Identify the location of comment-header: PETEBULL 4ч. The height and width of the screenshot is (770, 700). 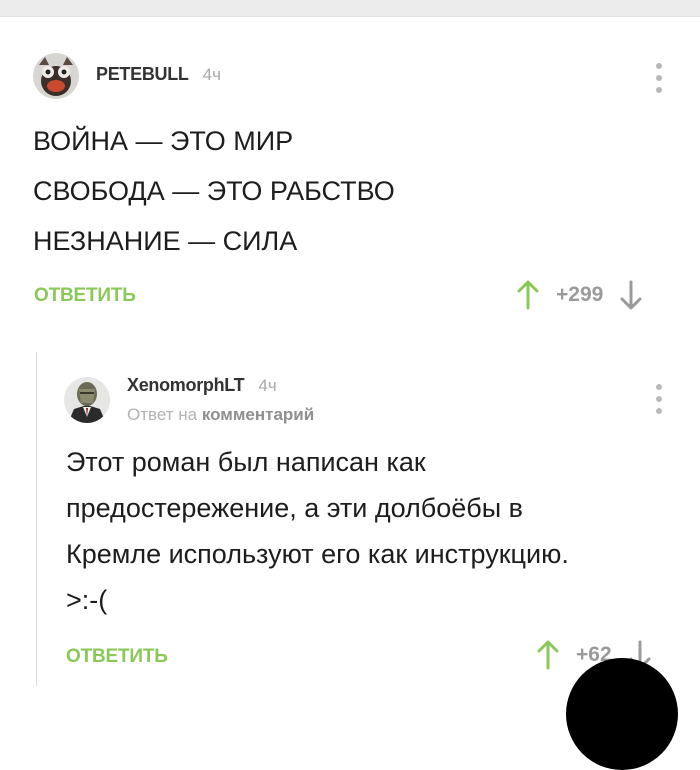
(158, 74).